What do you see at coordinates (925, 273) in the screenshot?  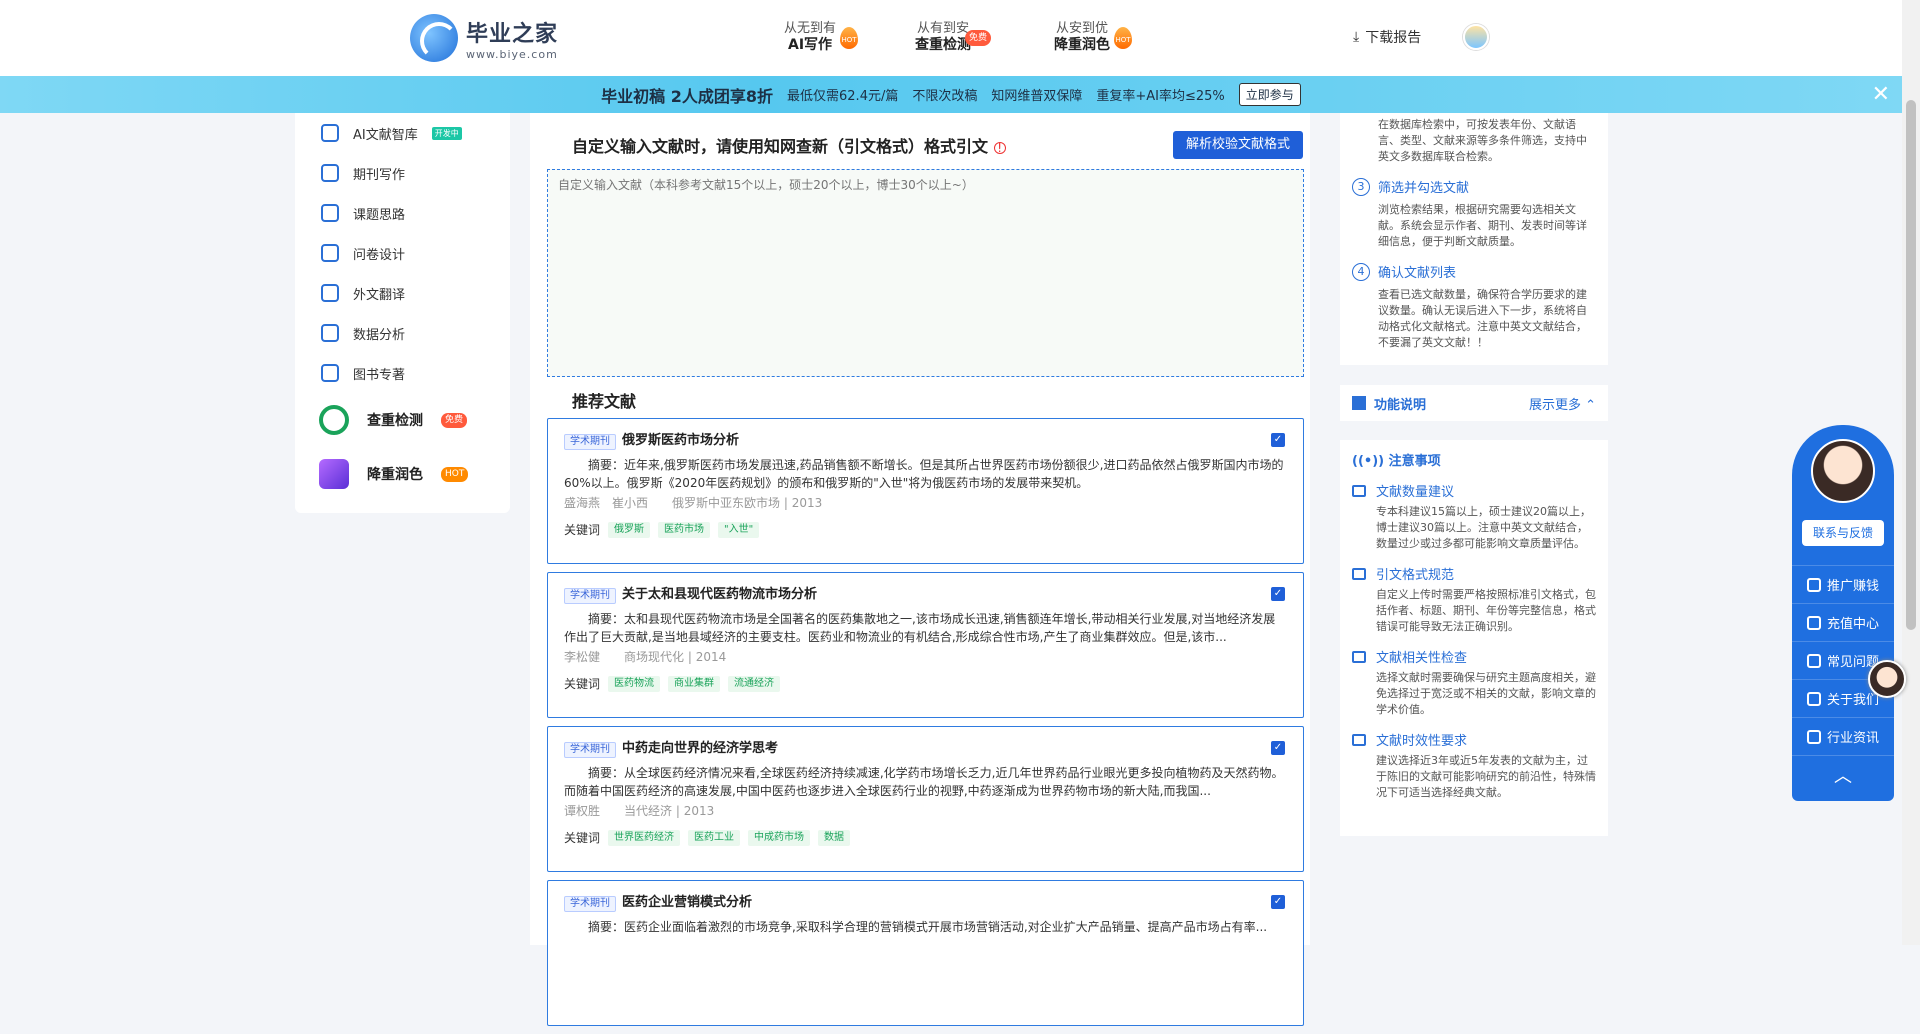 I see `reference-input` at bounding box center [925, 273].